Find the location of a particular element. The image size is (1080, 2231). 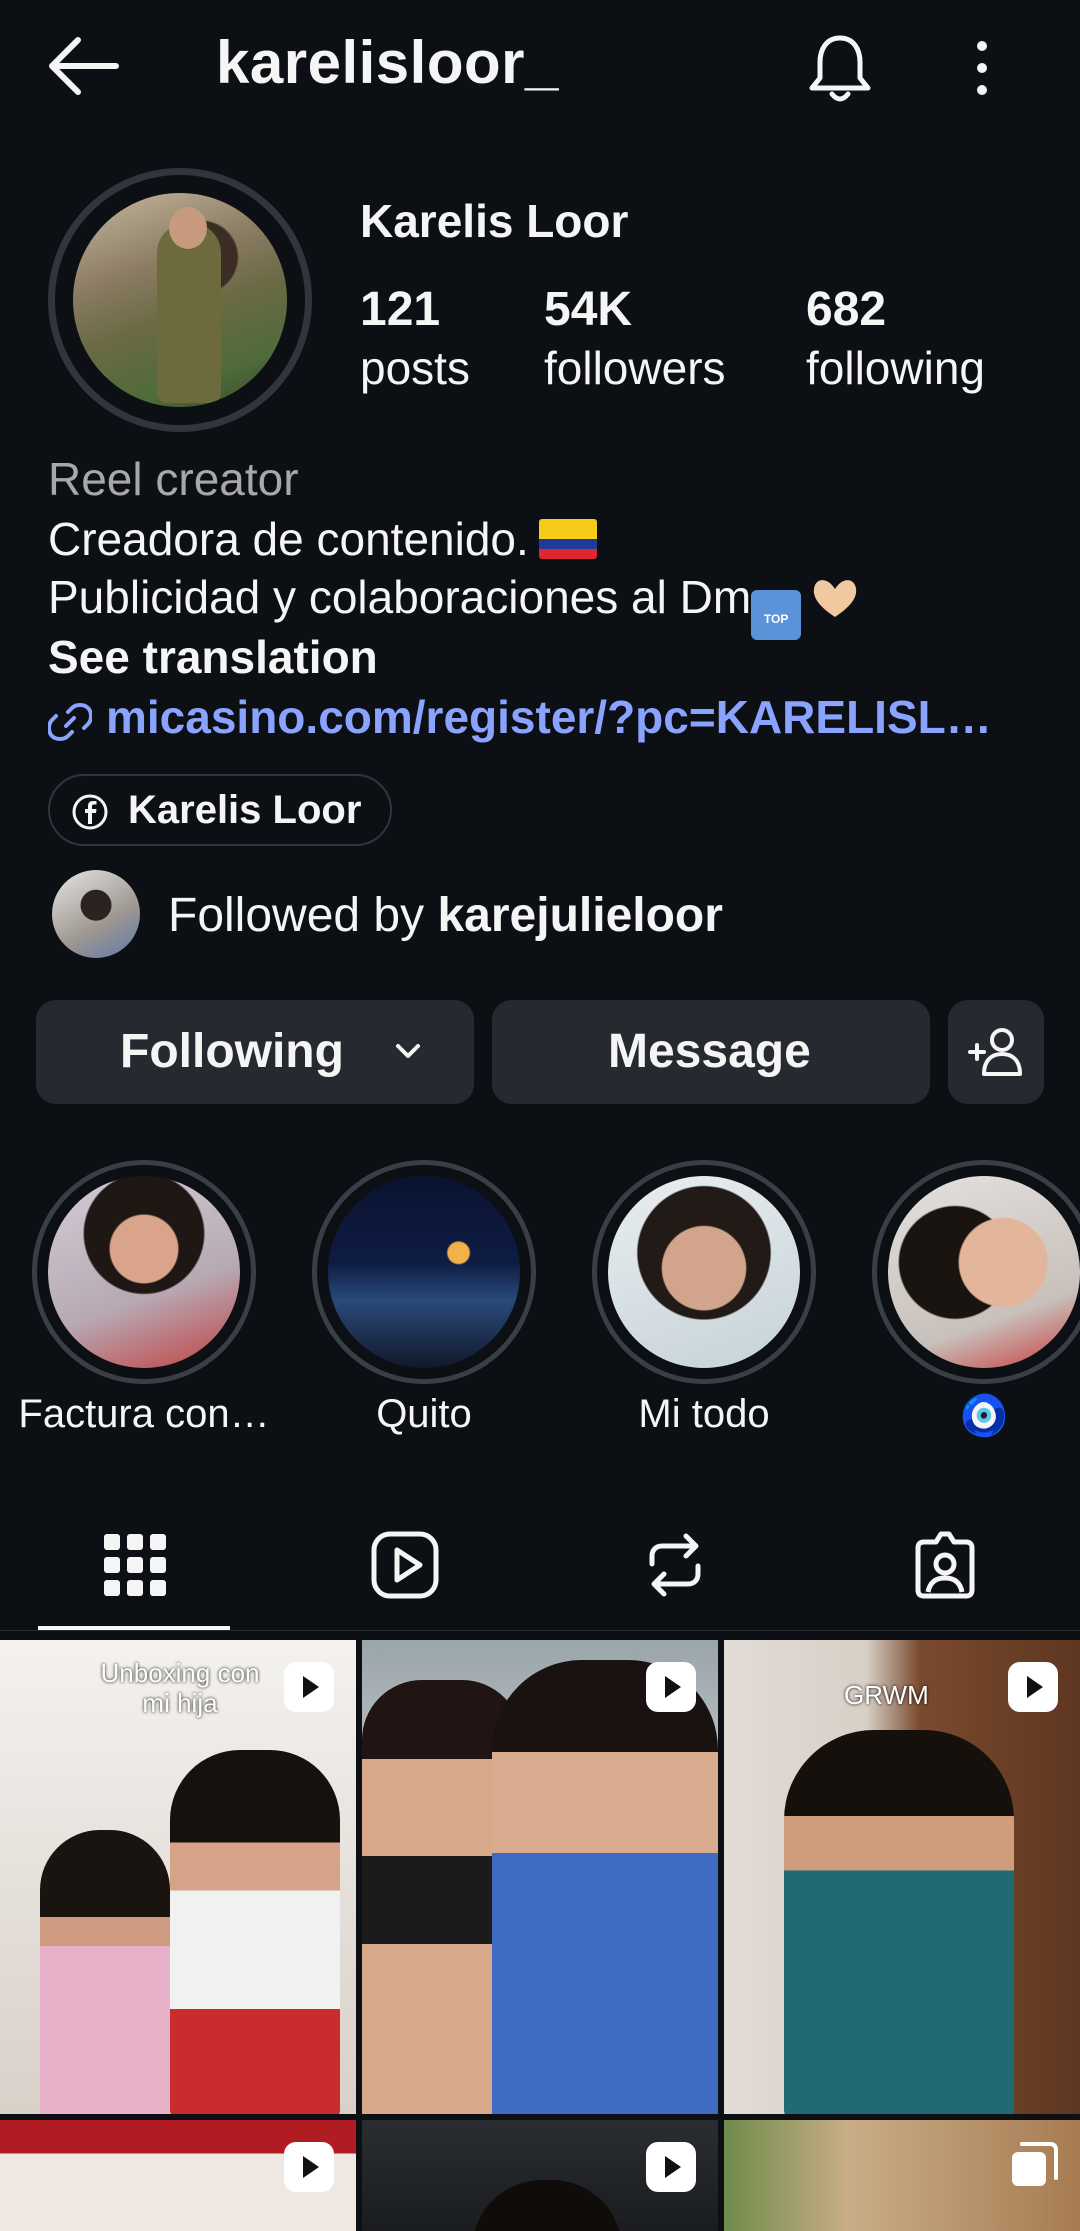

posts-count: 121 posts is located at coordinates (415, 340).